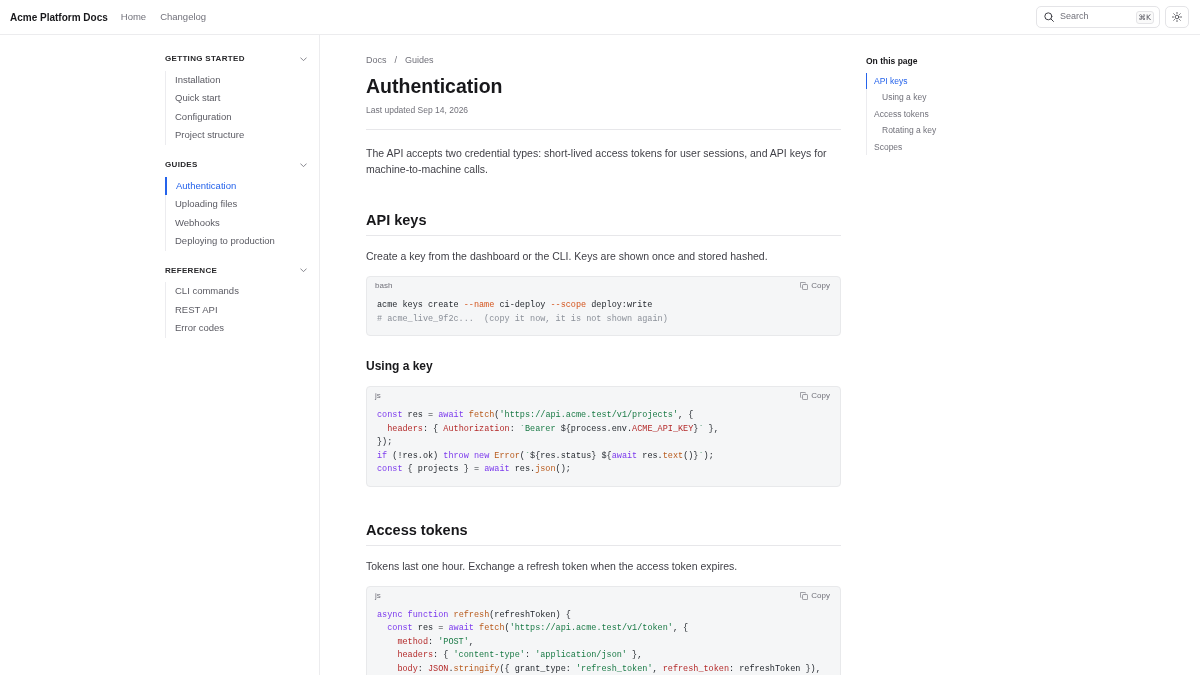  Describe the element at coordinates (902, 130) in the screenshot. I see `toc-link: Rotating a key` at that location.